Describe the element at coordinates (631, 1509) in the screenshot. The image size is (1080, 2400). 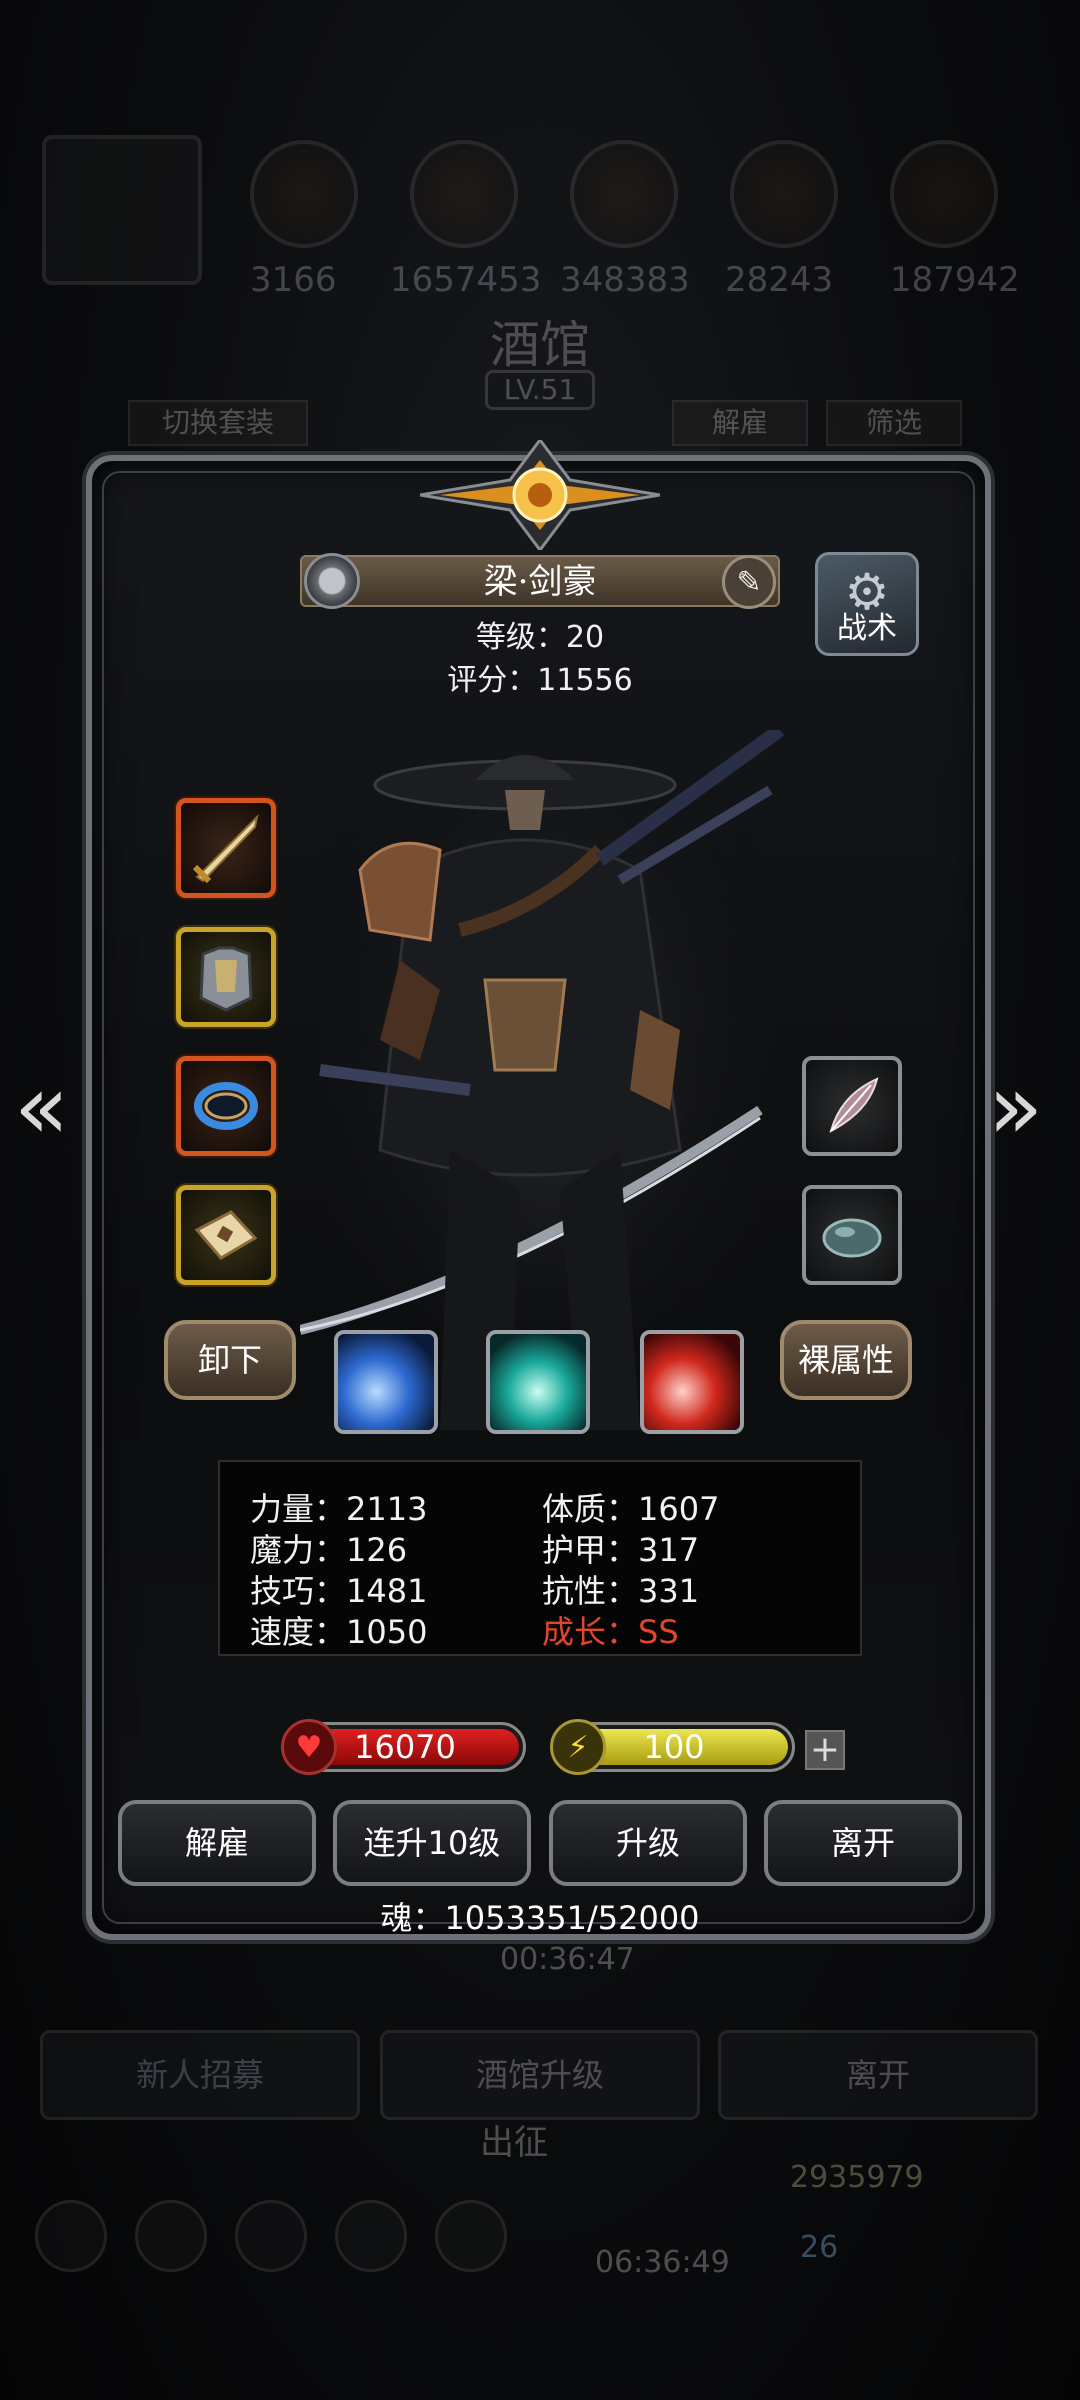
I see `stat-constitution: 体质：1607` at that location.